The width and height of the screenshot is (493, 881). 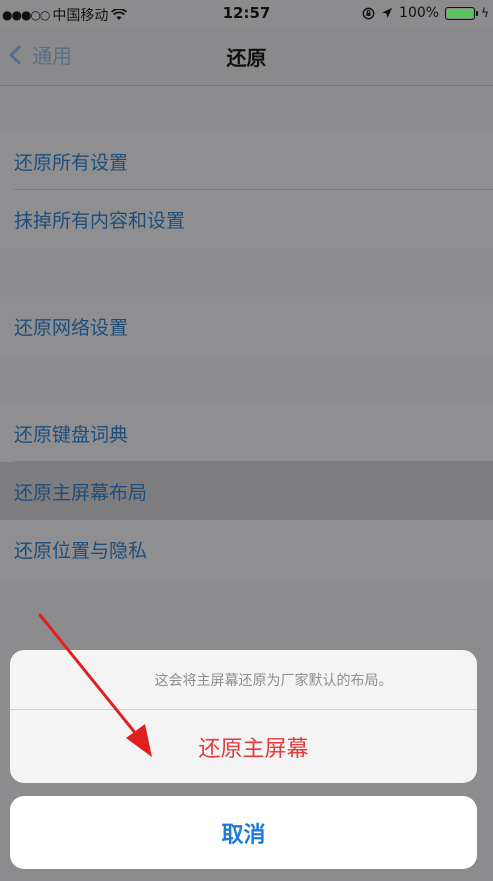 I want to click on reset-keyboard-dictionary-cell: 还原键盘词典, so click(x=246, y=433).